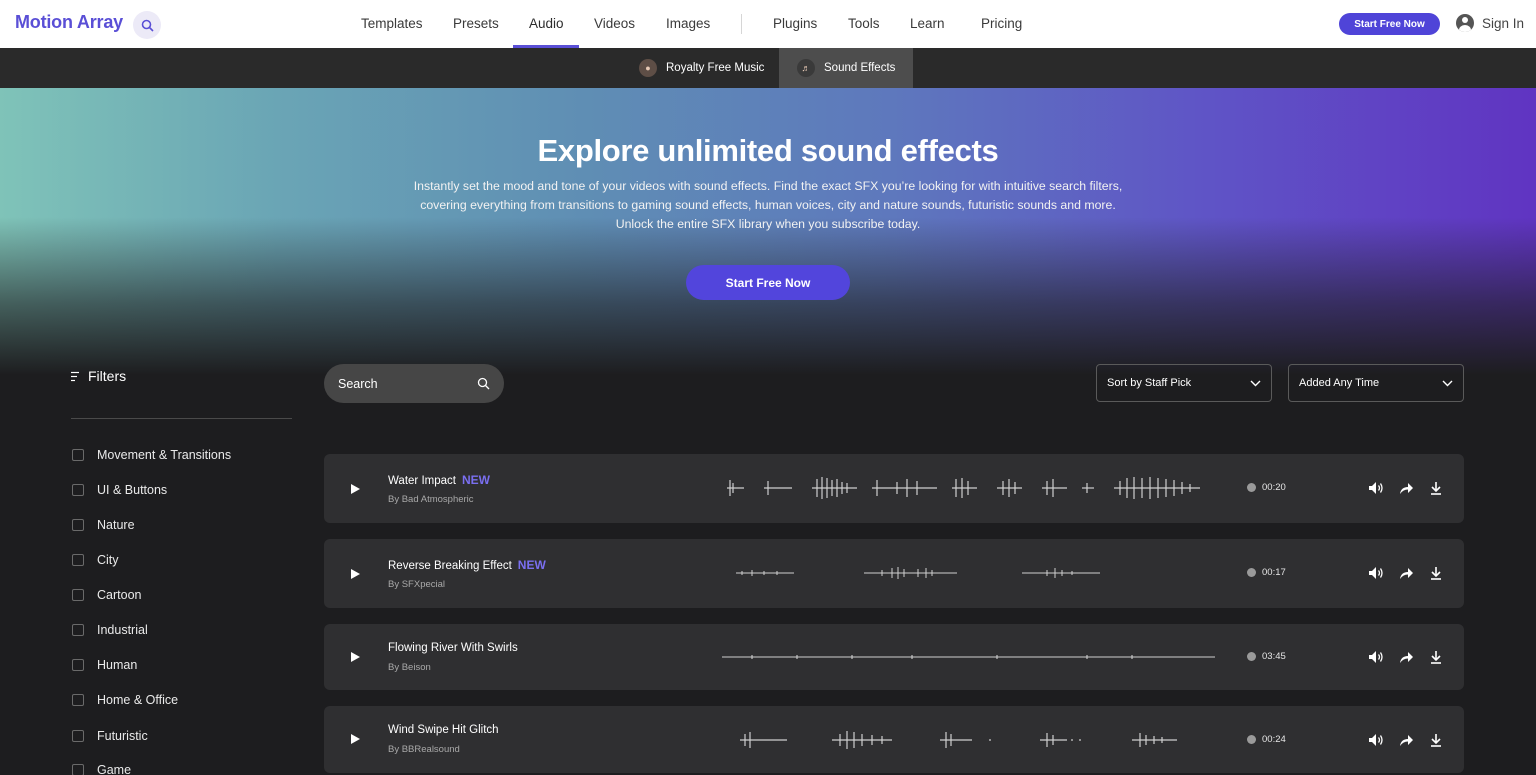 This screenshot has height=775, width=1536. Describe the element at coordinates (1274, 739) in the screenshot. I see `duration-value: 00:24` at that location.